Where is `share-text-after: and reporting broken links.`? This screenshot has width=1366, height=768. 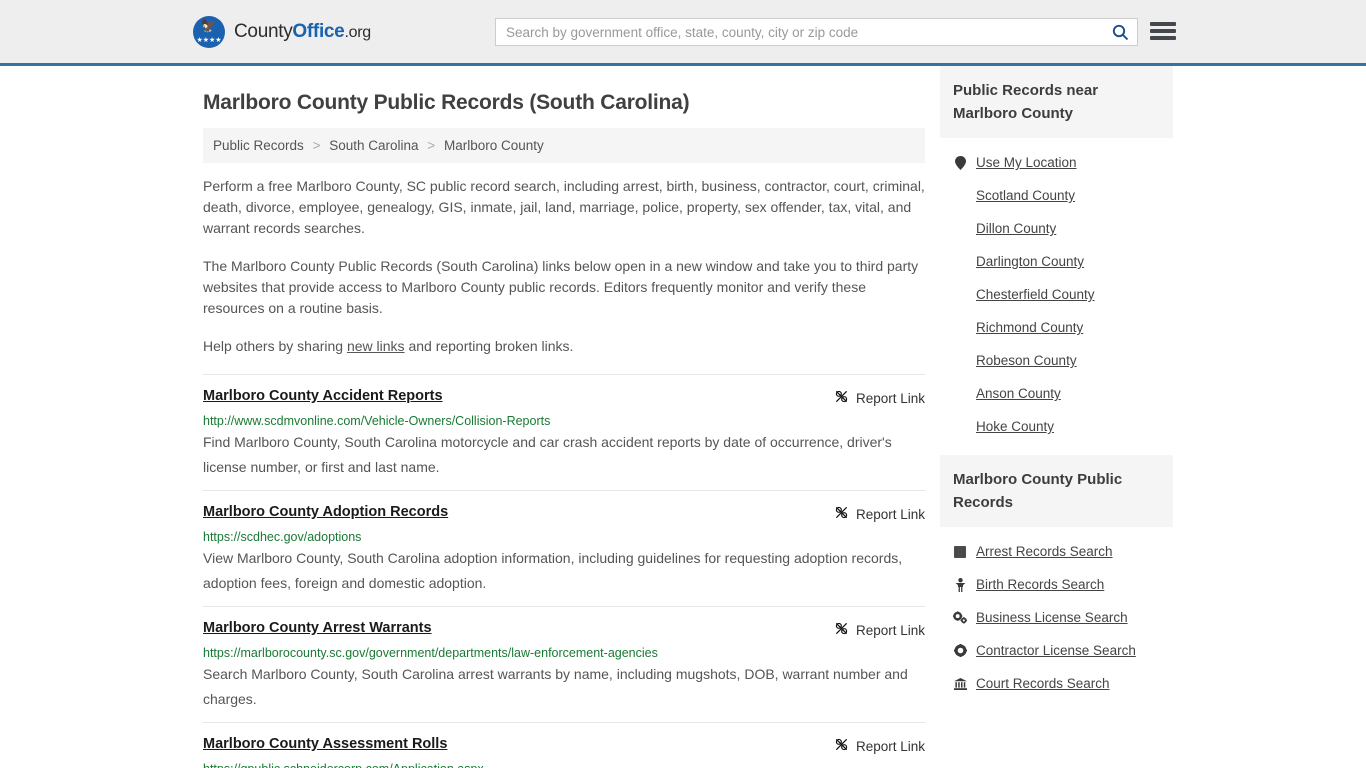
share-text-after: and reporting broken links. is located at coordinates (489, 346).